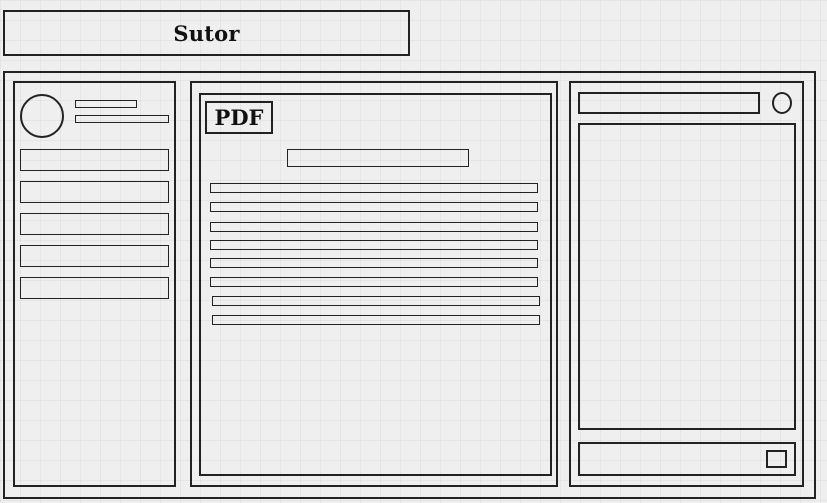 The image size is (827, 503). I want to click on app-title: Sutor, so click(206, 33).